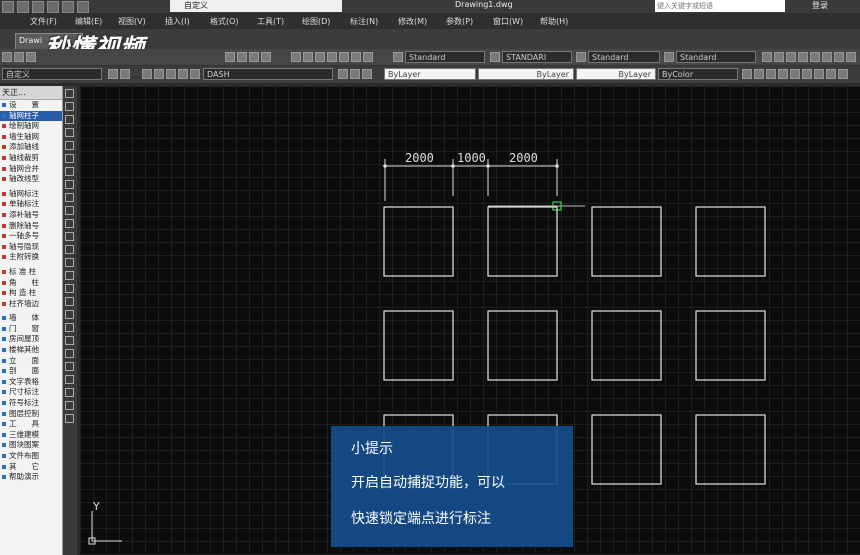 This screenshot has width=860, height=555. What do you see at coordinates (31, 350) in the screenshot?
I see `panel-item: 楼梯其他` at bounding box center [31, 350].